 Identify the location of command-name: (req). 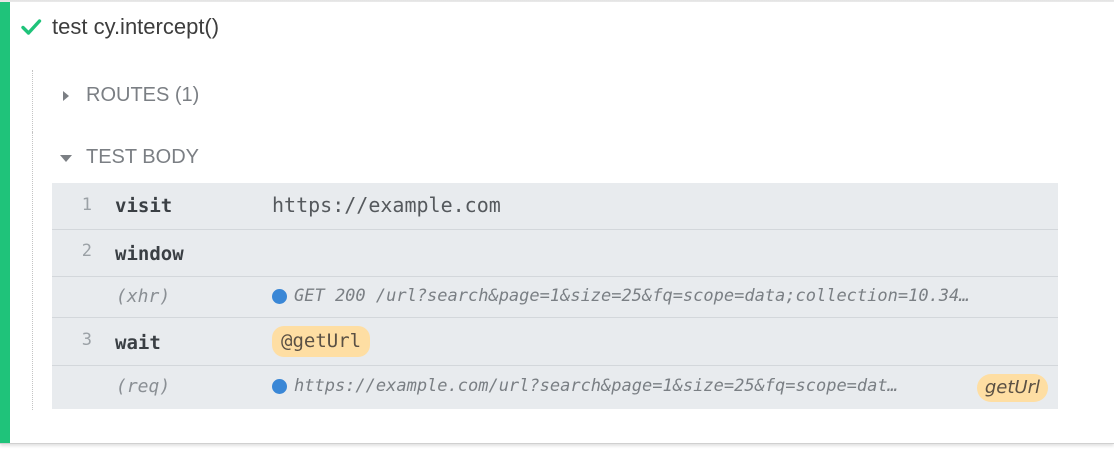
(143, 386).